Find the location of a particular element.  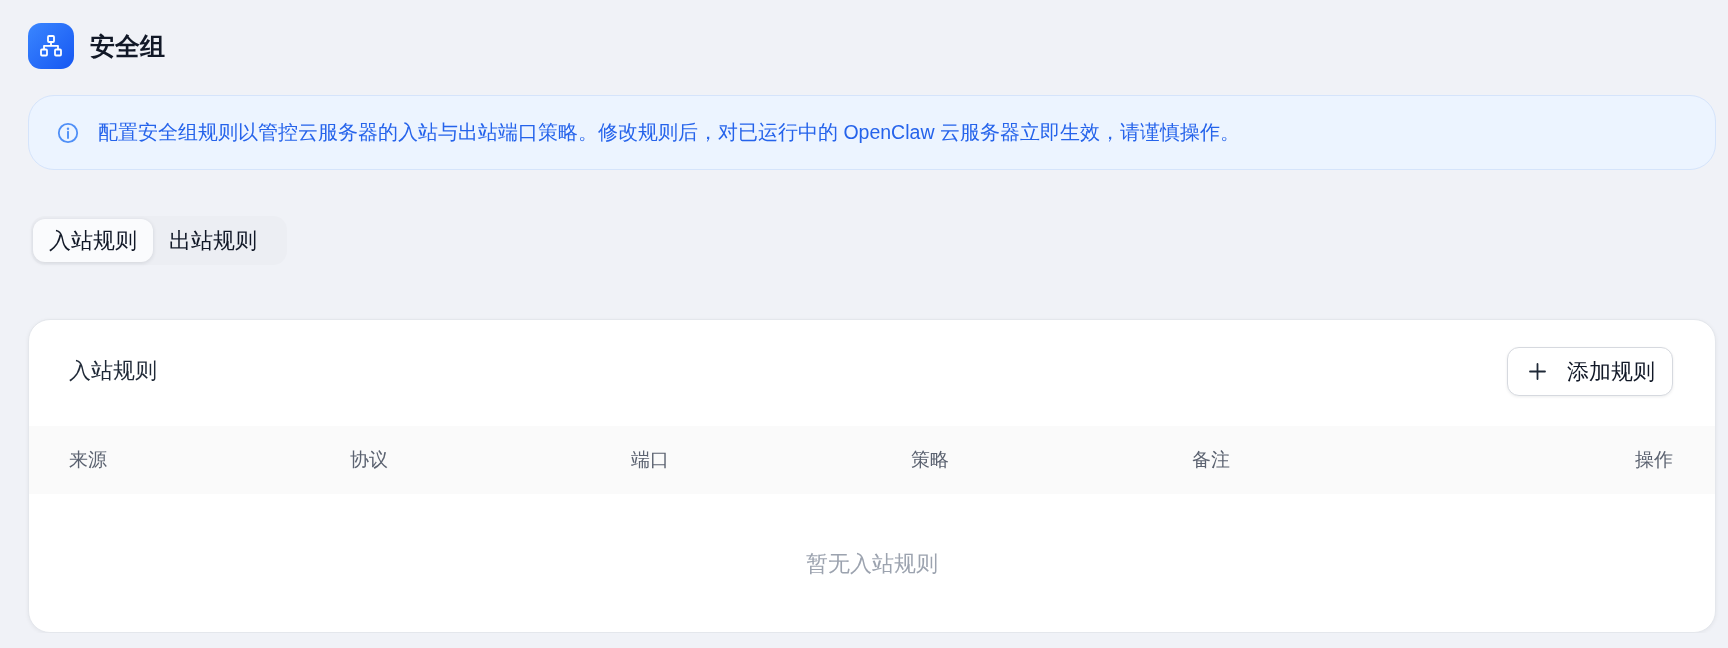

plus-icon is located at coordinates (1537, 371).